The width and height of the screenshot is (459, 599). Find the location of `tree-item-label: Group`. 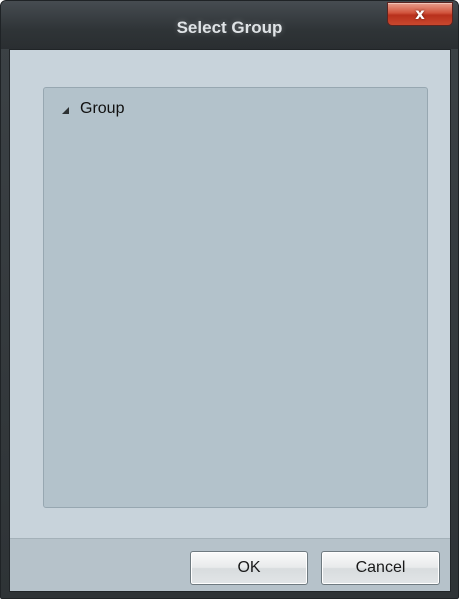

tree-item-label: Group is located at coordinates (102, 108).